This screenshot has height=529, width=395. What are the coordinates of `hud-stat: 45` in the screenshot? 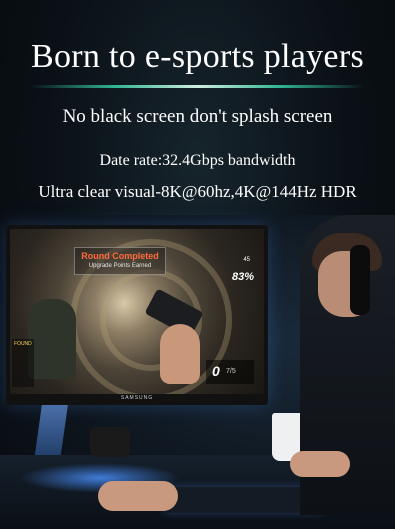 It's located at (246, 260).